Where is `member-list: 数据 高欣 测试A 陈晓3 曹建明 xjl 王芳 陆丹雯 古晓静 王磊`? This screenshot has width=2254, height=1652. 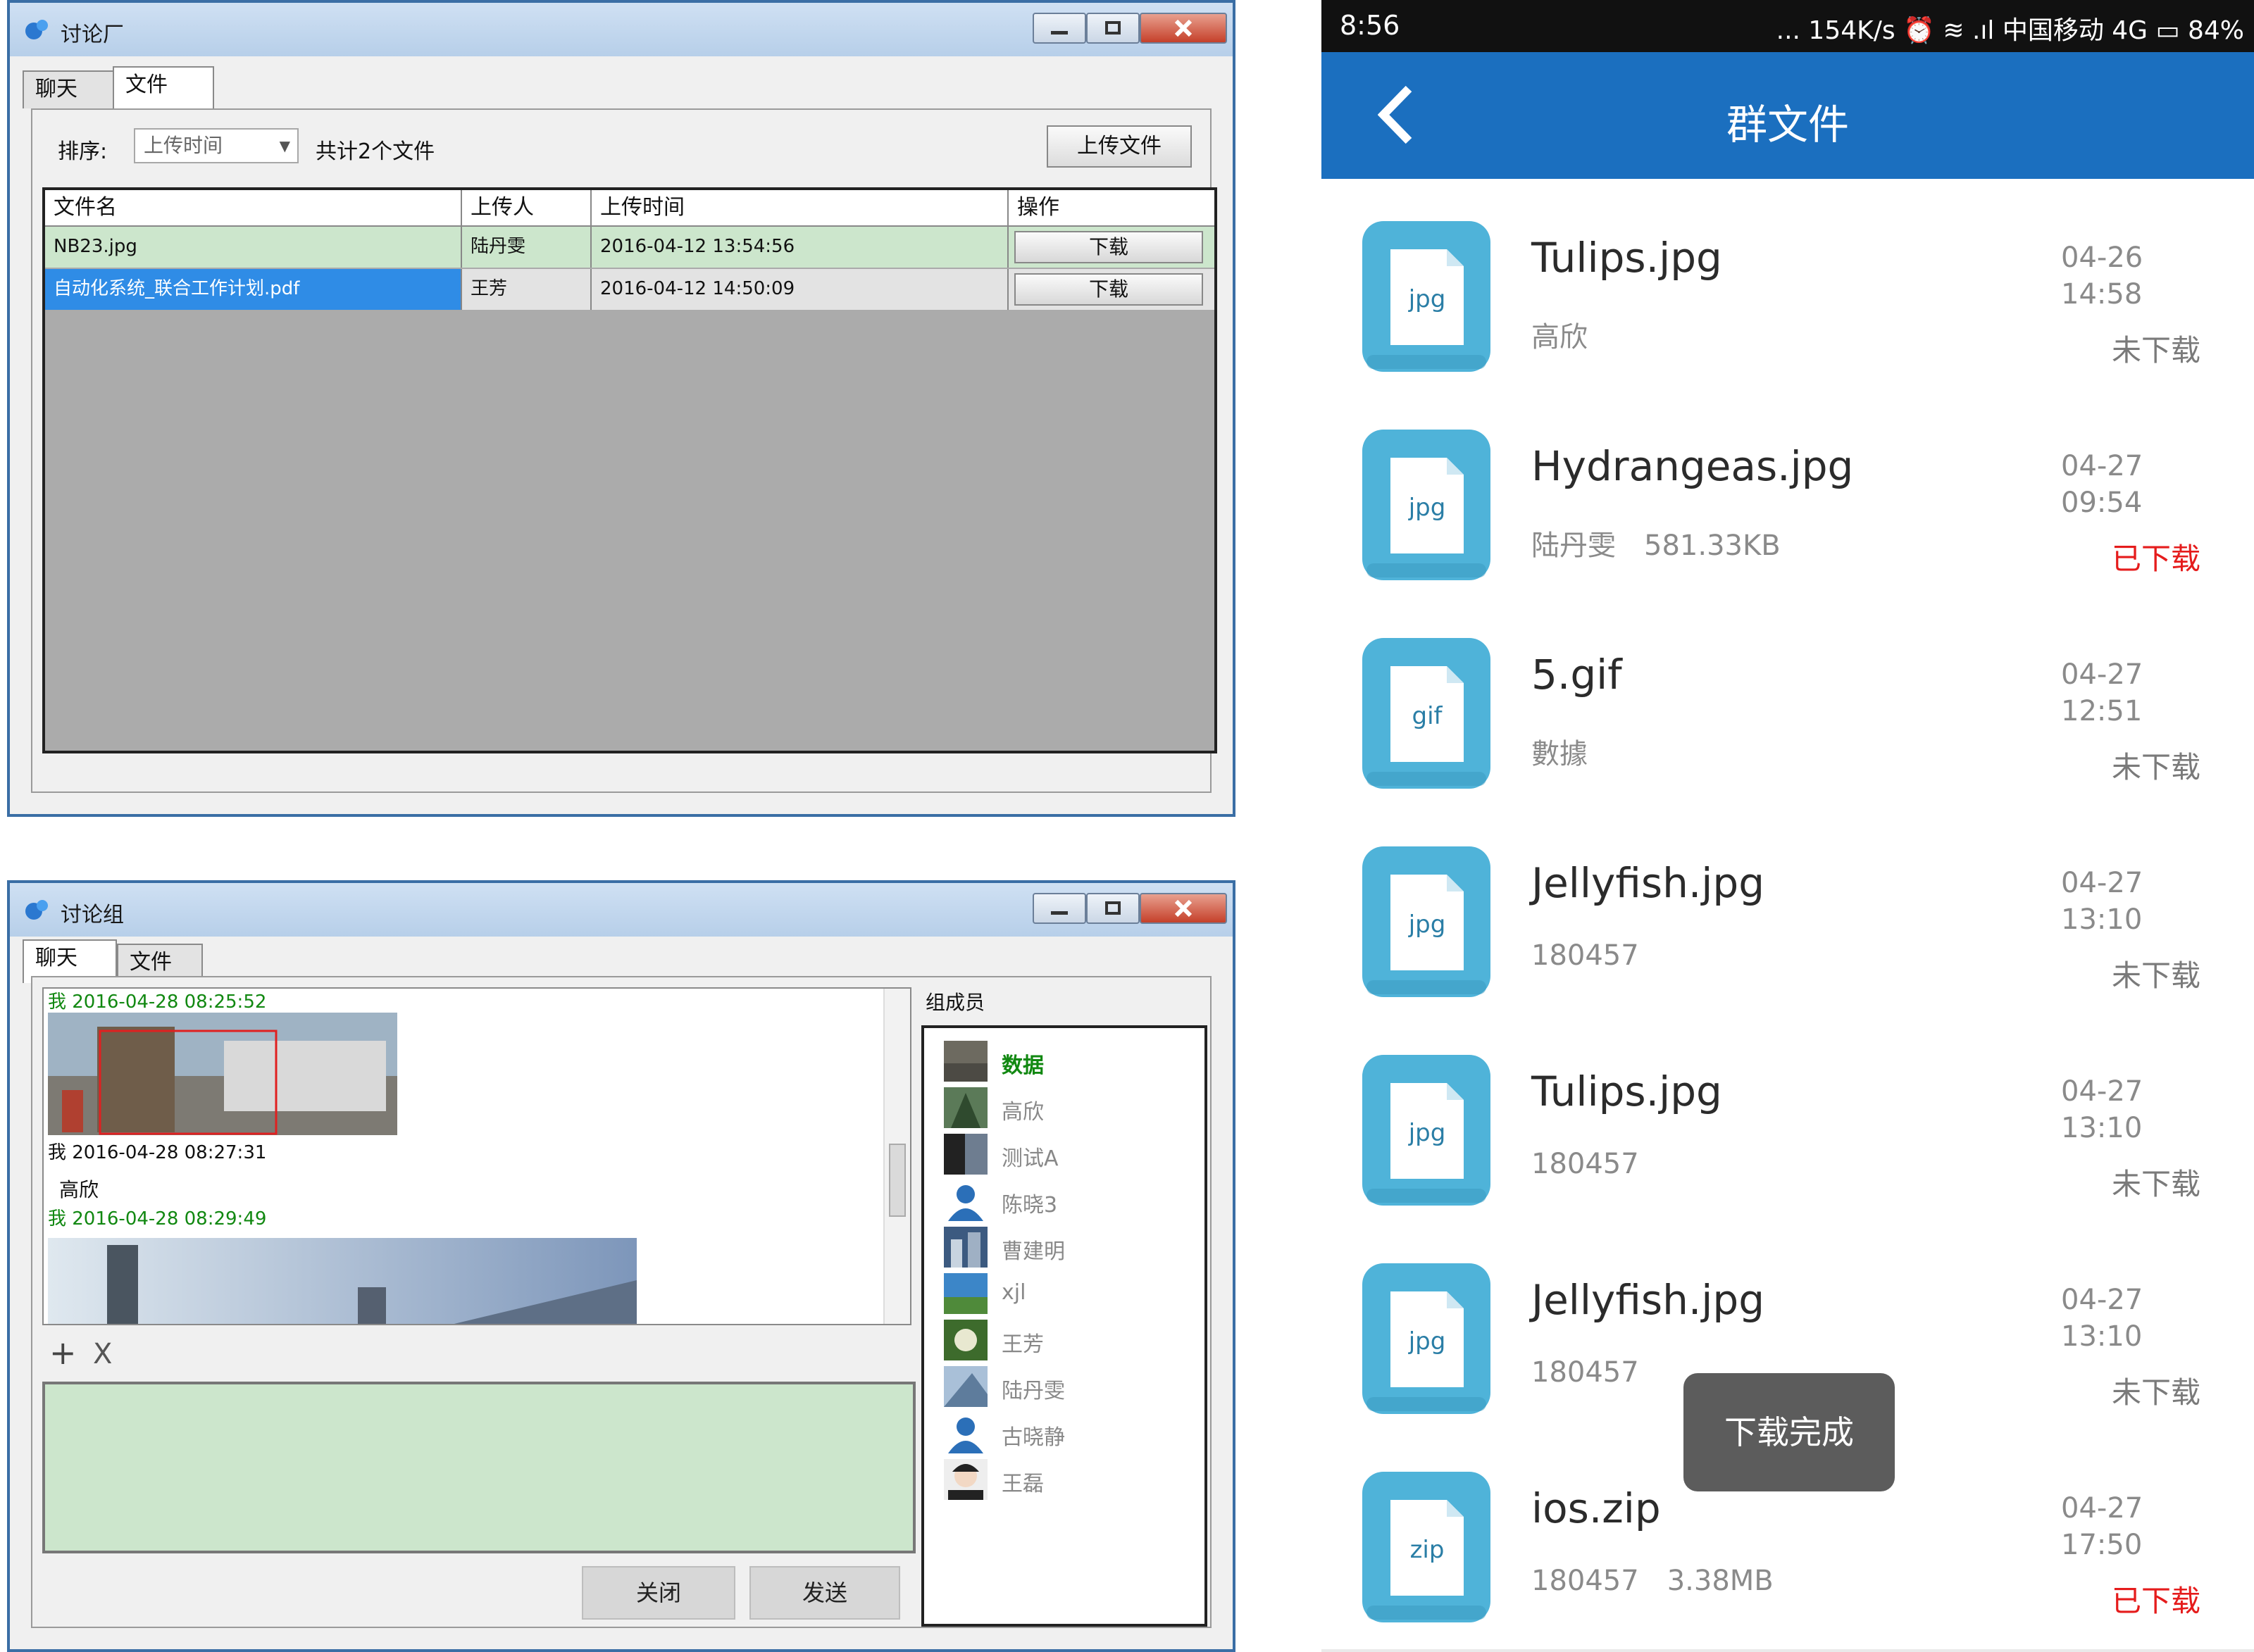 member-list: 数据 高欣 测试A 陈晓3 曹建明 xjl 王芳 陆丹雯 古晓静 王磊 is located at coordinates (1064, 1326).